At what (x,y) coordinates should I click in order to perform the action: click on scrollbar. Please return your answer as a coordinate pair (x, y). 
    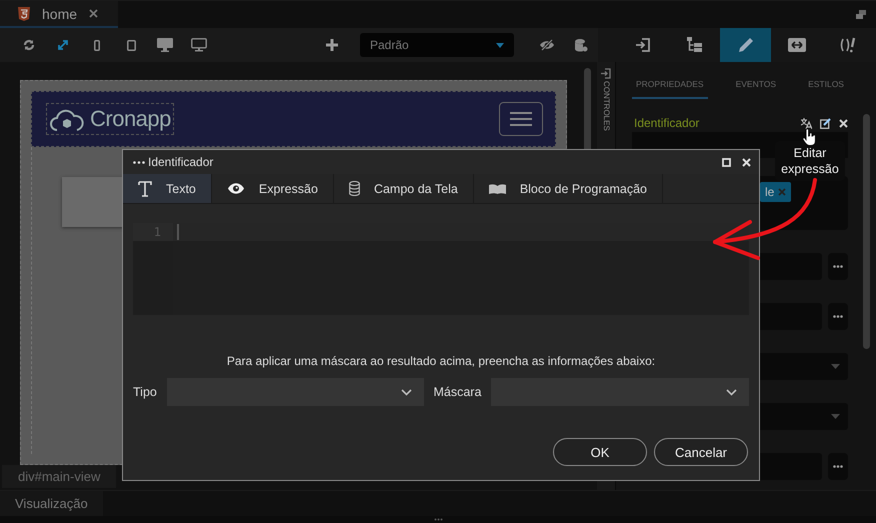
    Looking at the image, I should click on (866, 231).